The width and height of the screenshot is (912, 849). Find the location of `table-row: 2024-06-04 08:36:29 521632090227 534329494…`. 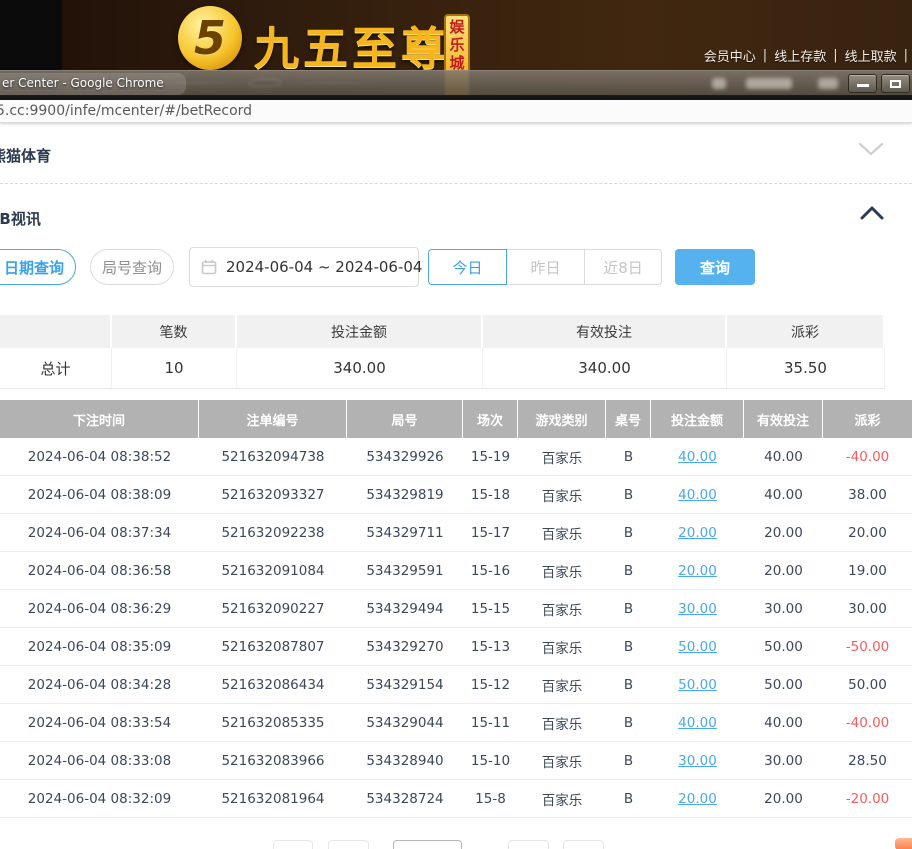

table-row: 2024-06-04 08:36:29 521632090227 534329494… is located at coordinates (456, 609).